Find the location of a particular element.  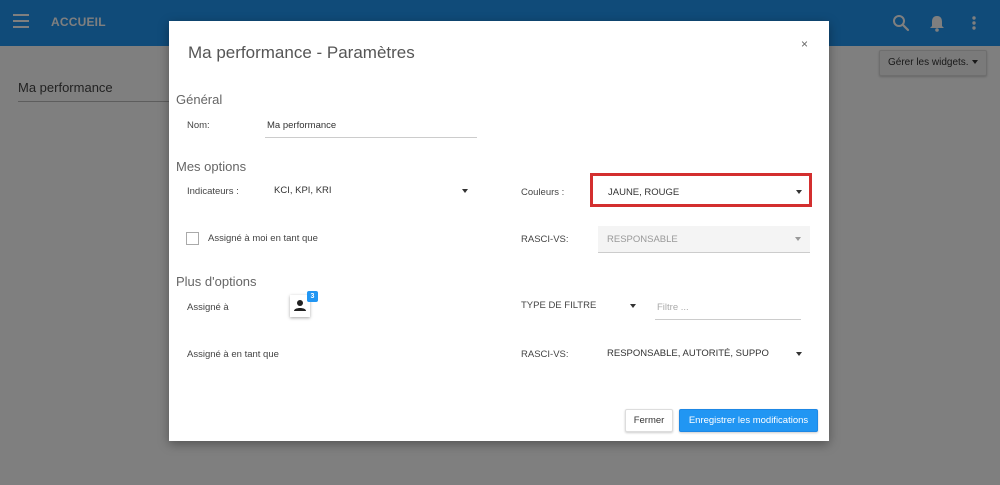

close-button: Fermer is located at coordinates (649, 420).